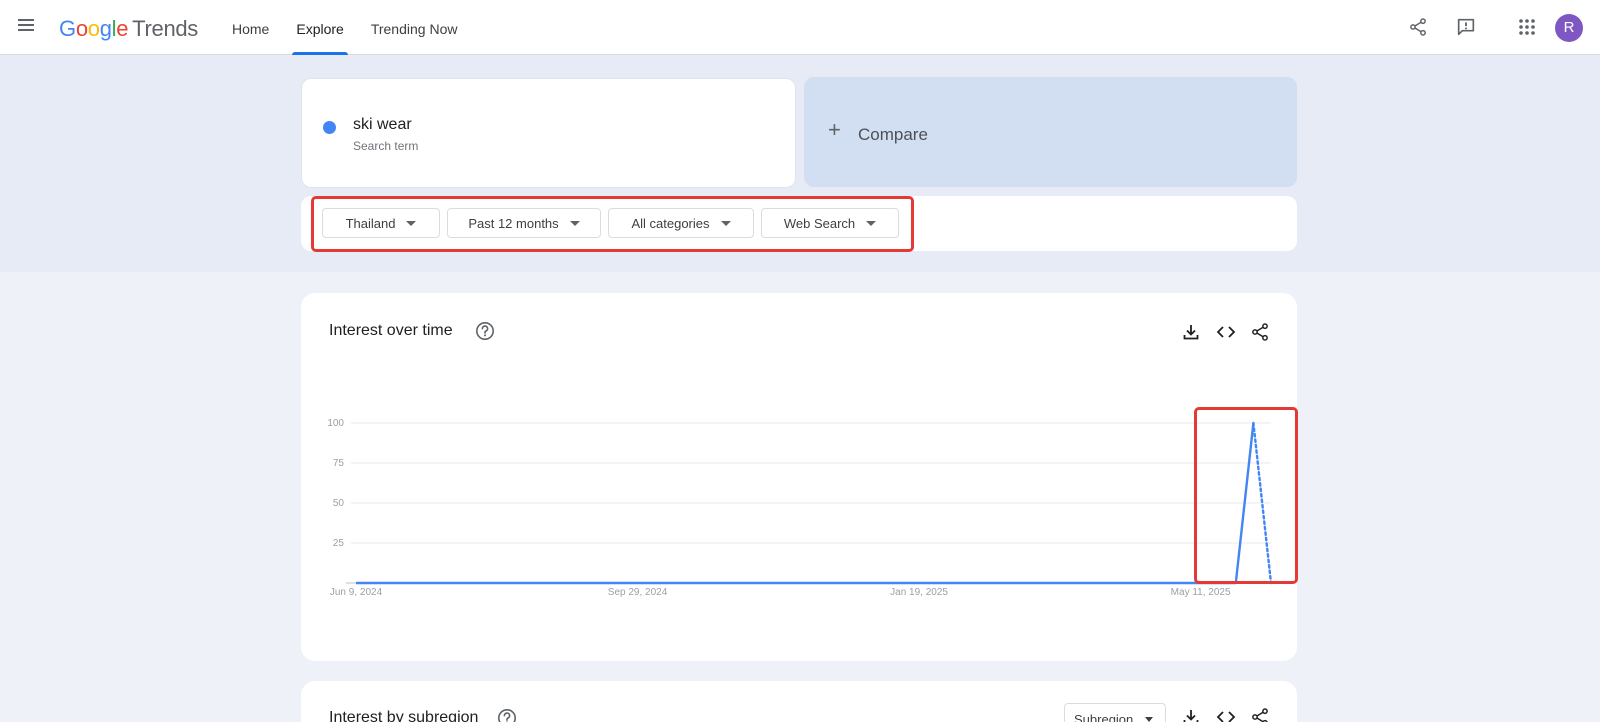 The width and height of the screenshot is (1600, 722). Describe the element at coordinates (919, 592) in the screenshot. I see `x-tick-label: Jan 19, 2025` at that location.